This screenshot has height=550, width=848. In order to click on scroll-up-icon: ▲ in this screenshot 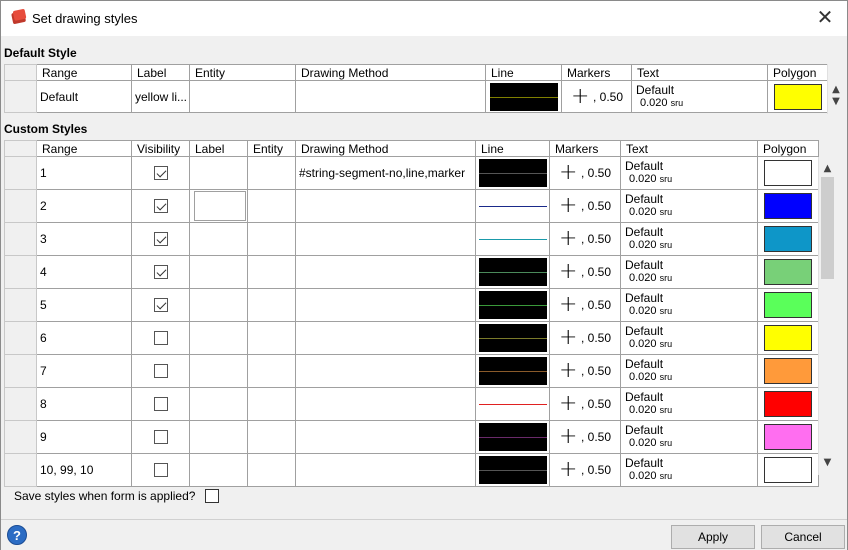, I will do `click(827, 169)`.